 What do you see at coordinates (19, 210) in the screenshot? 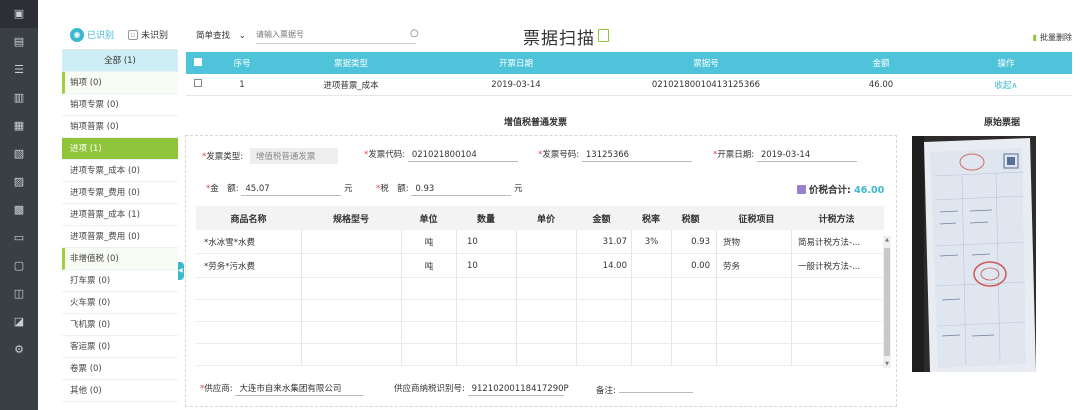
I see `gift-icon: ▩` at bounding box center [19, 210].